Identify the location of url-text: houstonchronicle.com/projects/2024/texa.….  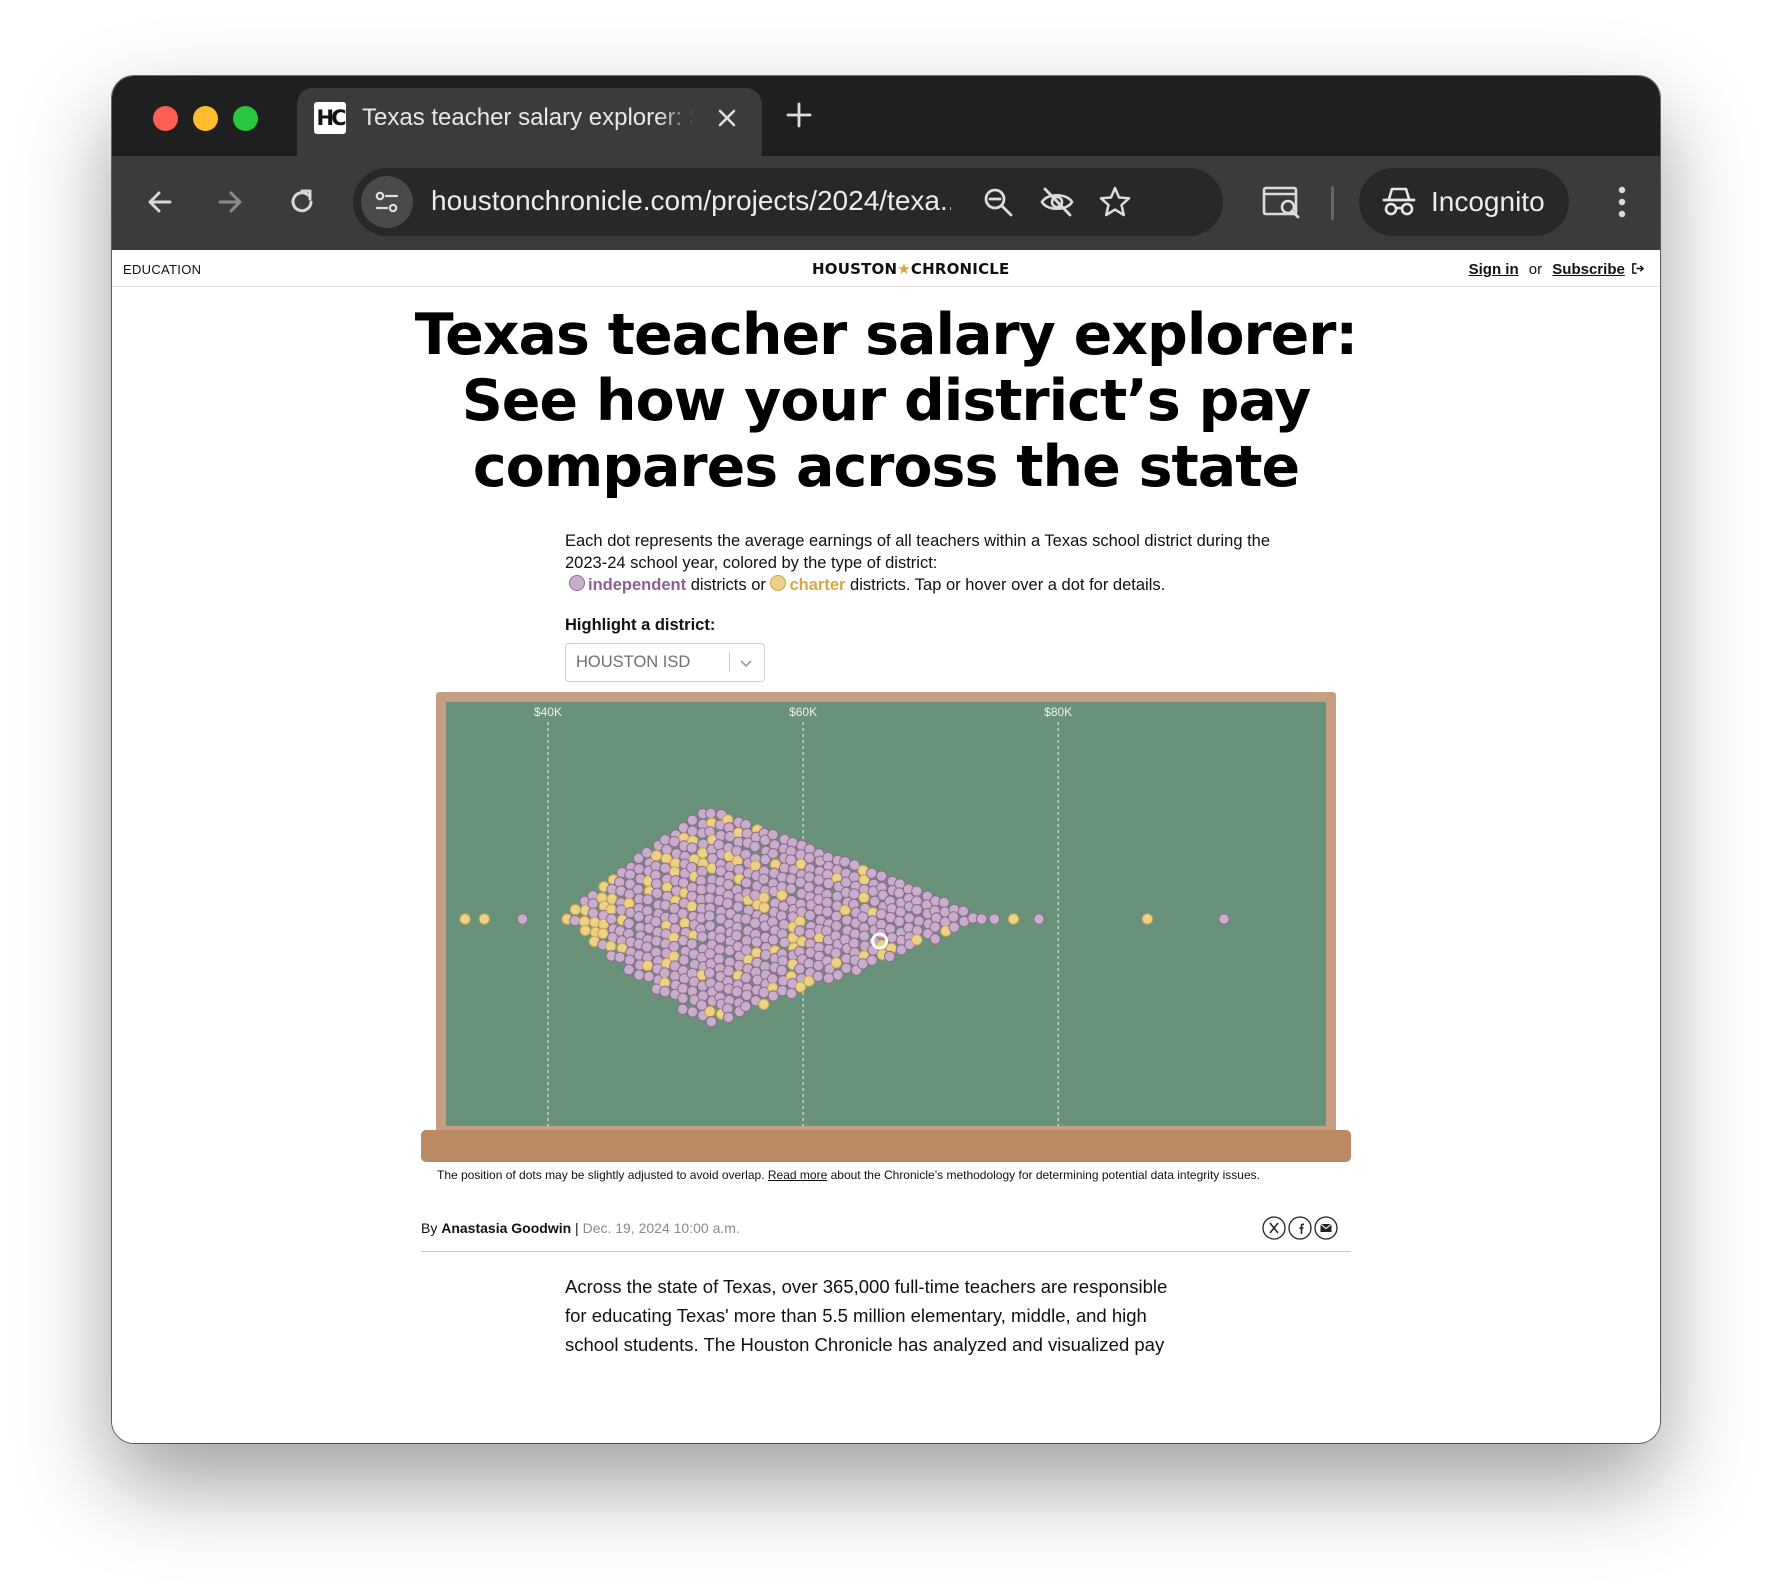
(691, 203).